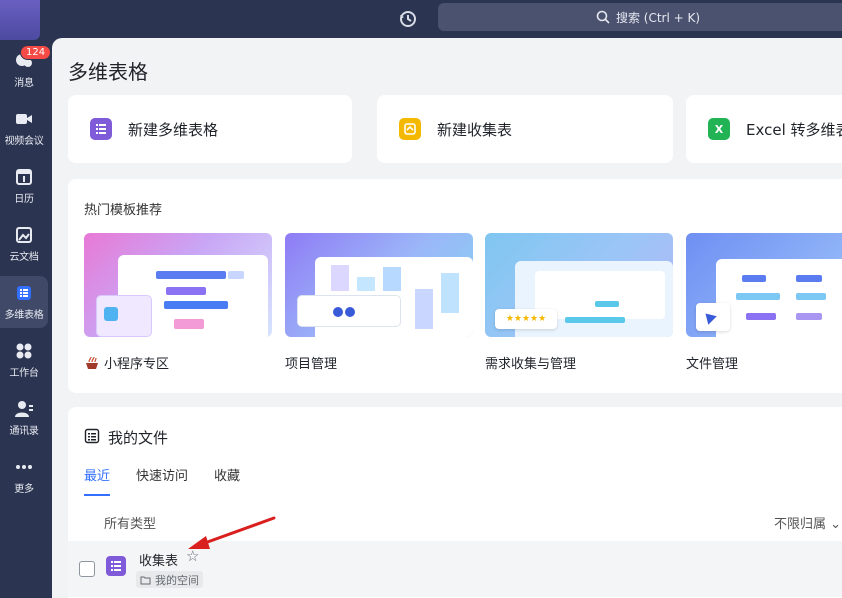  I want to click on type-filter: 所有类型, so click(130, 522).